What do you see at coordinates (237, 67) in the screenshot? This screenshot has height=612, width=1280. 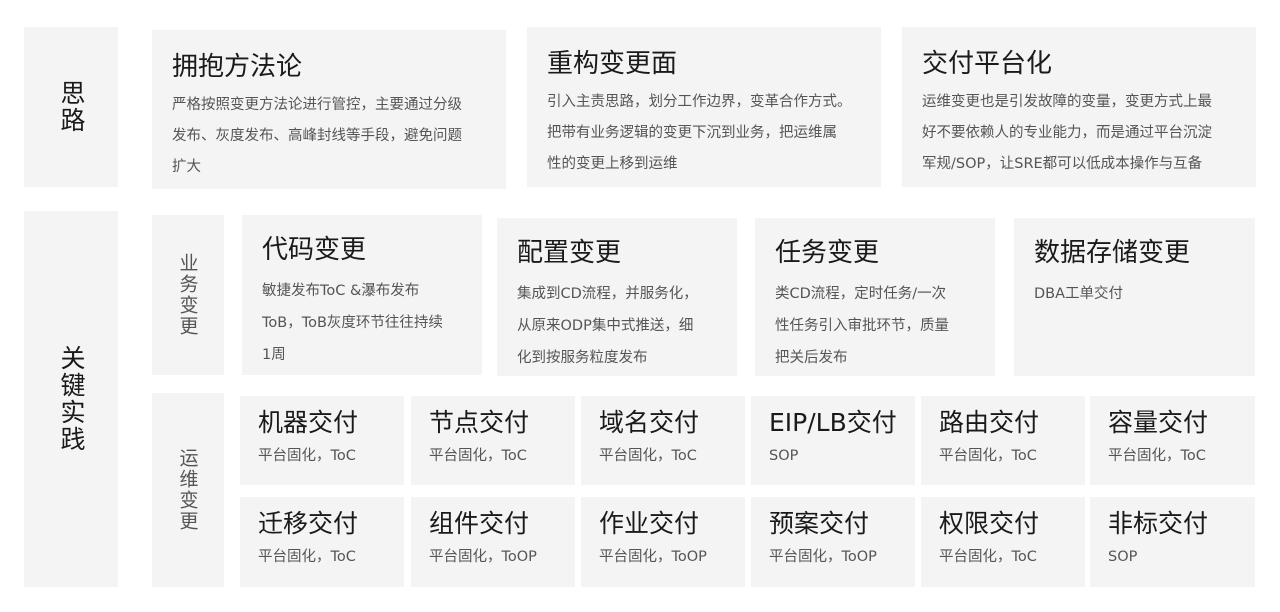 I see `card-title: 拥抱方法论` at bounding box center [237, 67].